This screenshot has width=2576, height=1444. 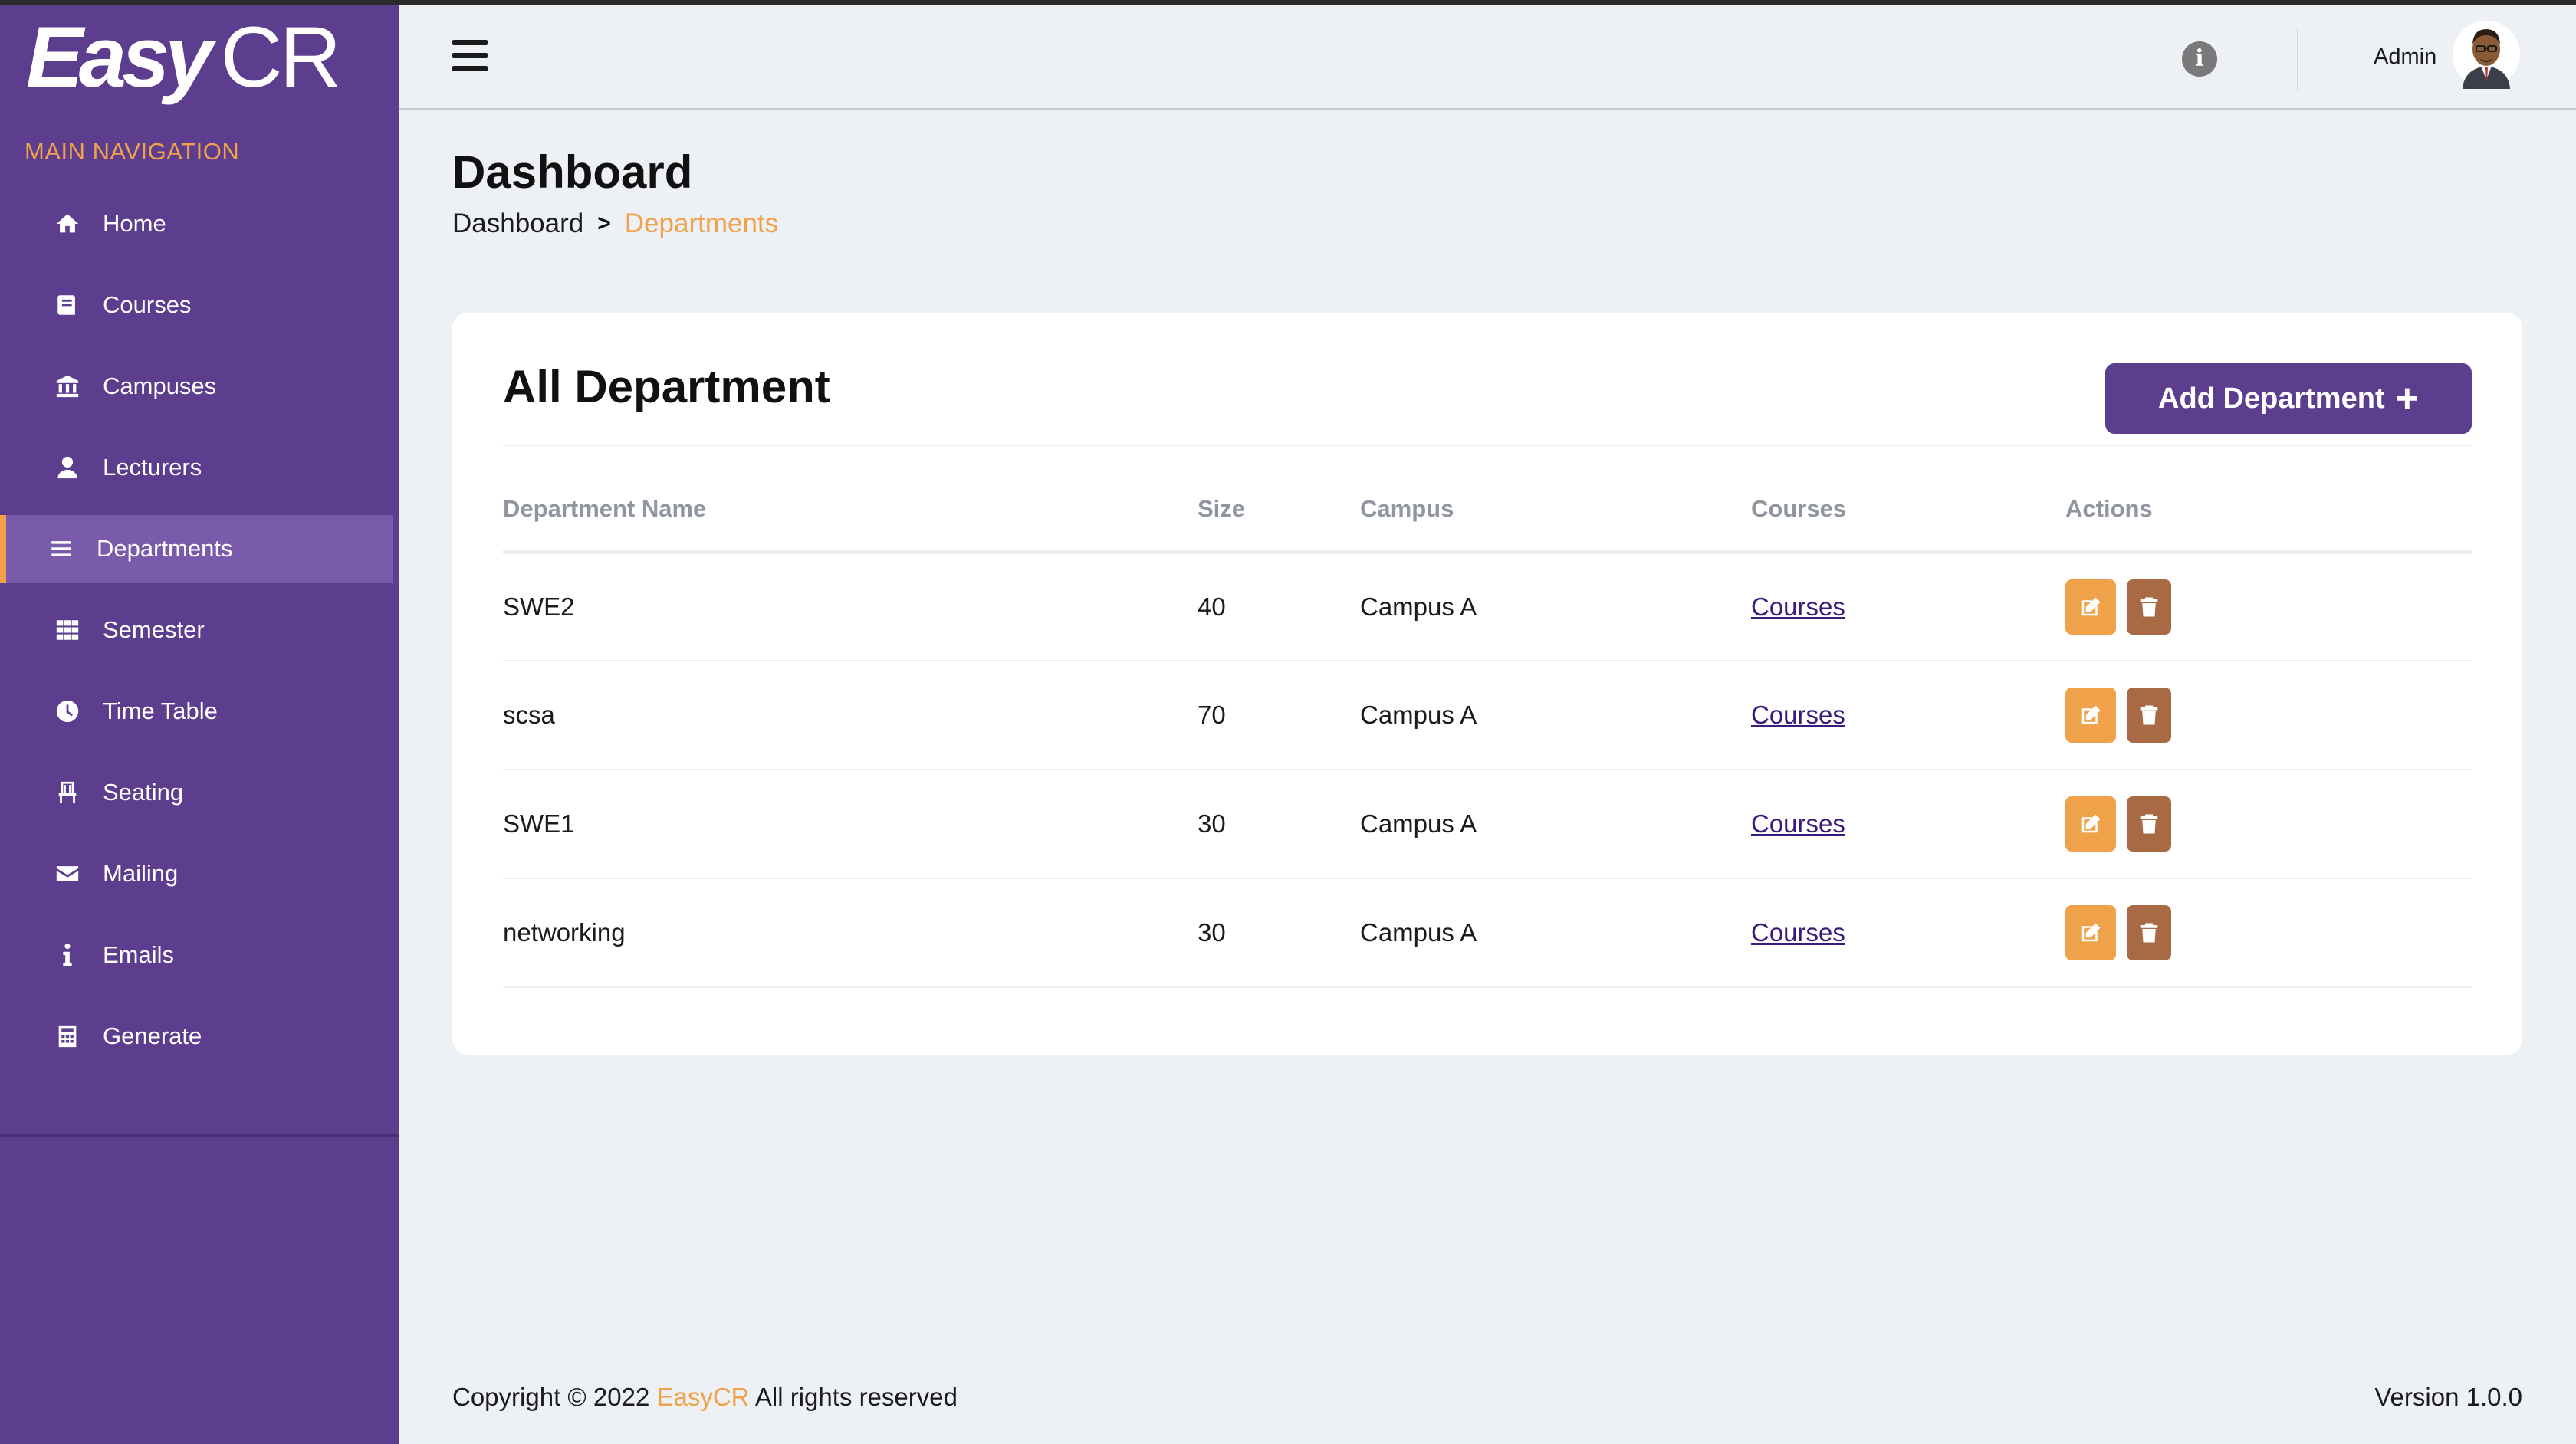 I want to click on list-icon, so click(x=62, y=548).